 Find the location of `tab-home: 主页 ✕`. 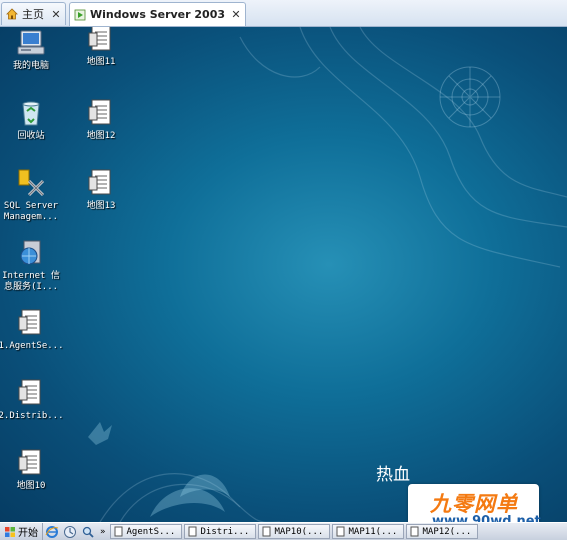

tab-home: 主页 ✕ is located at coordinates (33, 13).